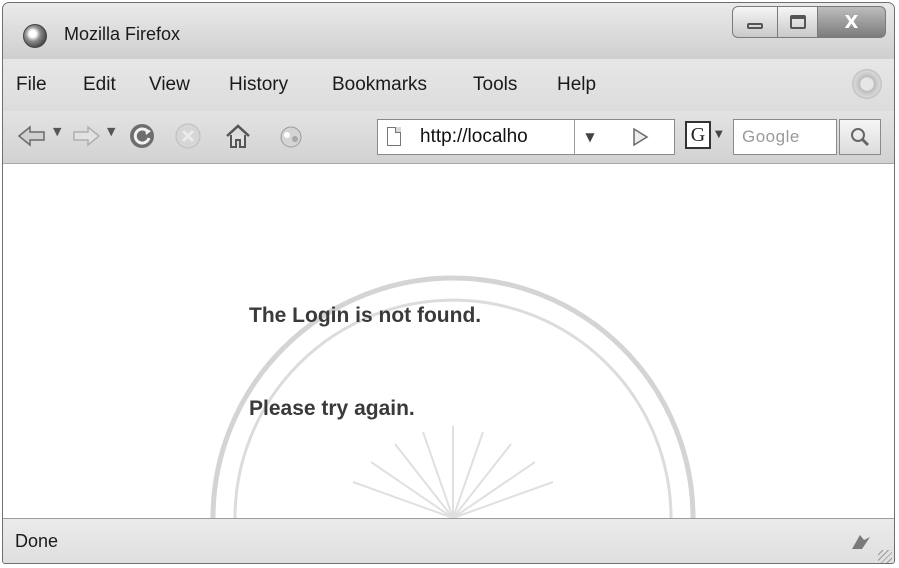 This screenshot has width=899, height=568. I want to click on magnifier-icon, so click(860, 137).